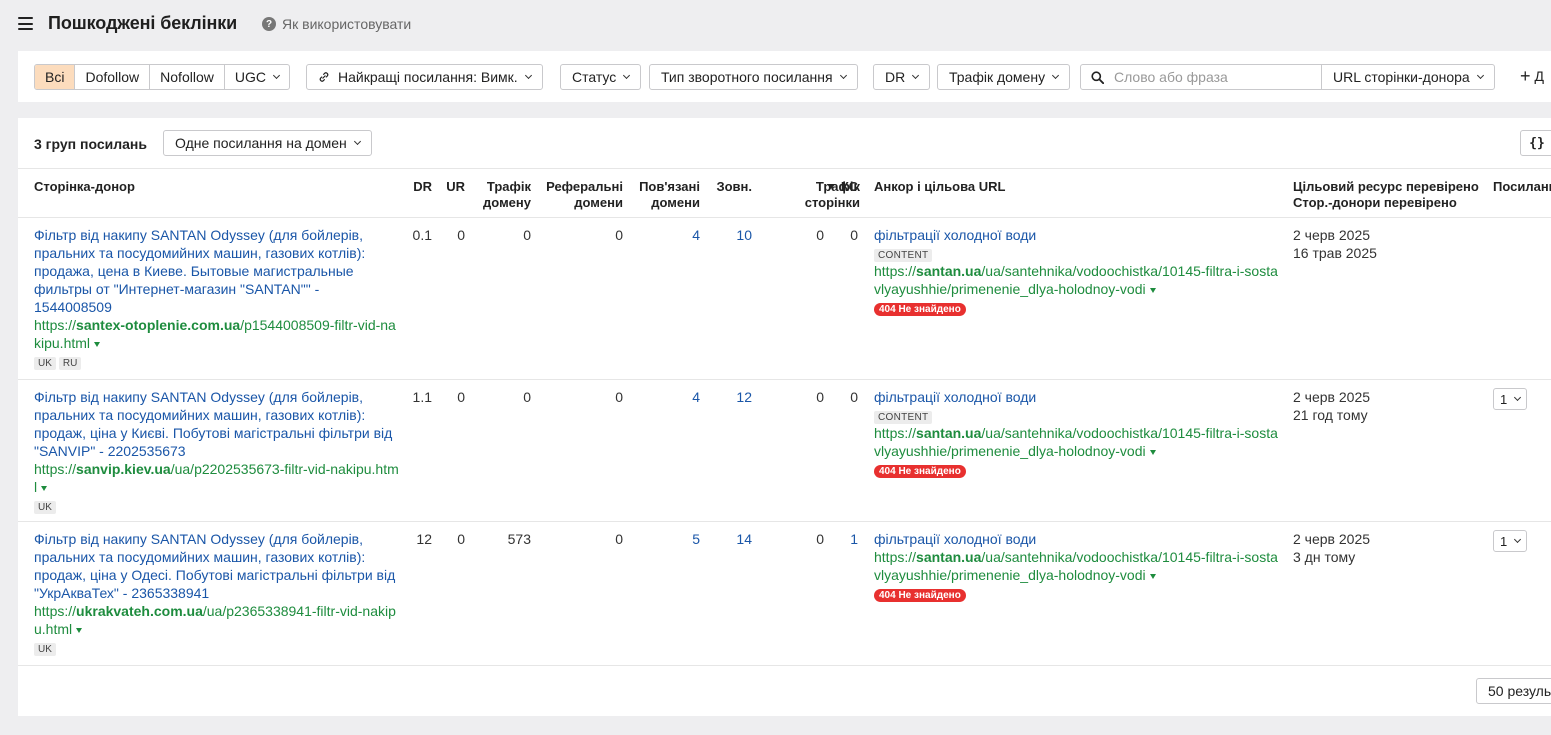 The image size is (1551, 735). I want to click on link-type-ugc-label: UGC, so click(250, 77).